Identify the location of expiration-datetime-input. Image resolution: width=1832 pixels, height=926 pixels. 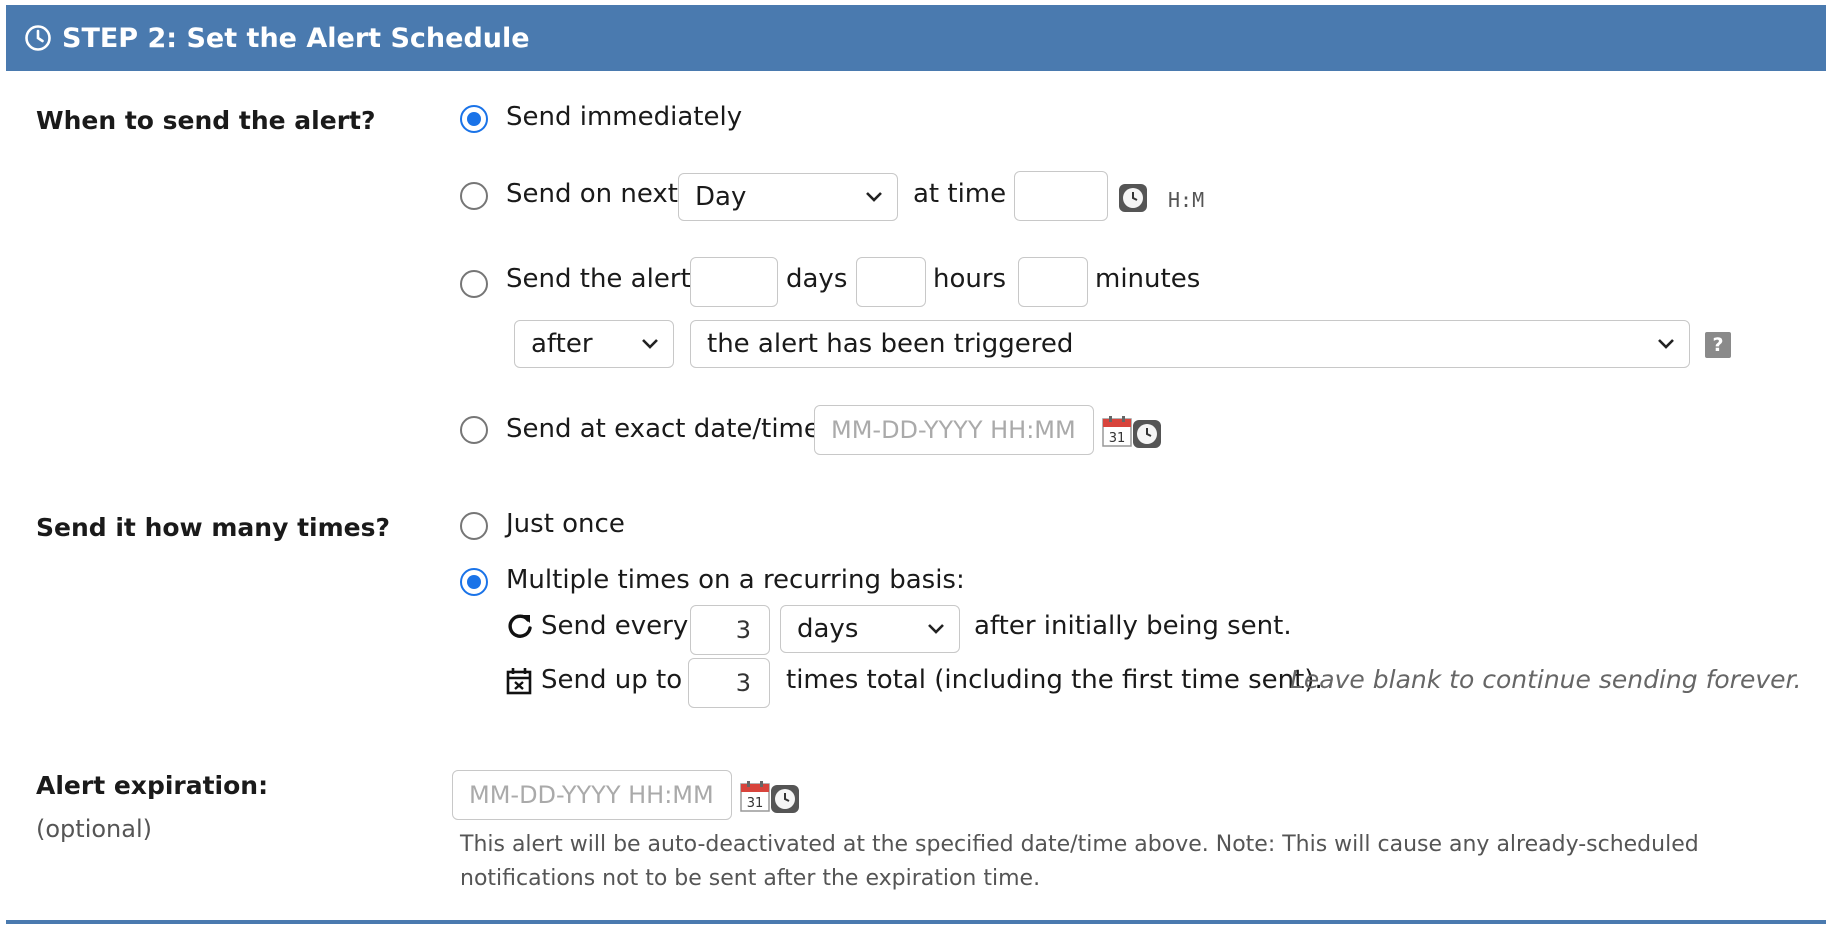
(592, 795).